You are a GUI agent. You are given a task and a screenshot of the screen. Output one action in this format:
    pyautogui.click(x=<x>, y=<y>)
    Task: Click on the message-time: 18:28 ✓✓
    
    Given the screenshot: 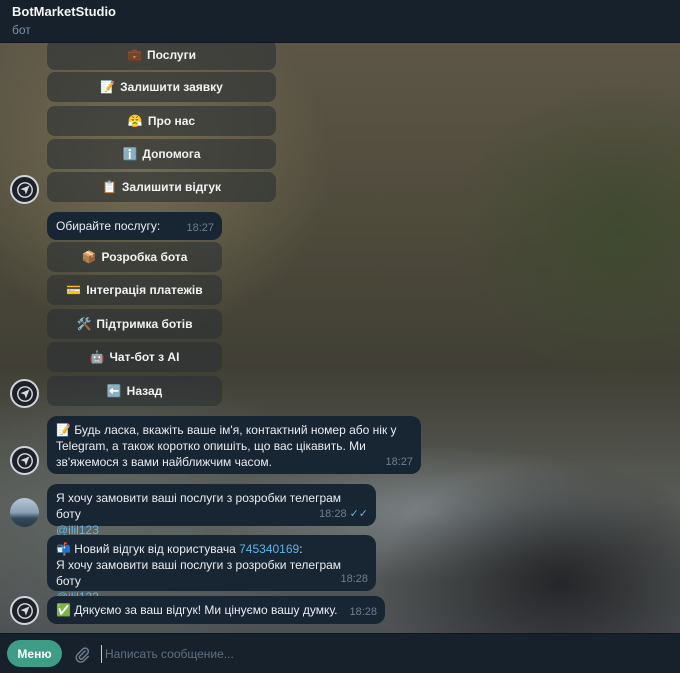 What is the action you would take?
    pyautogui.click(x=343, y=514)
    